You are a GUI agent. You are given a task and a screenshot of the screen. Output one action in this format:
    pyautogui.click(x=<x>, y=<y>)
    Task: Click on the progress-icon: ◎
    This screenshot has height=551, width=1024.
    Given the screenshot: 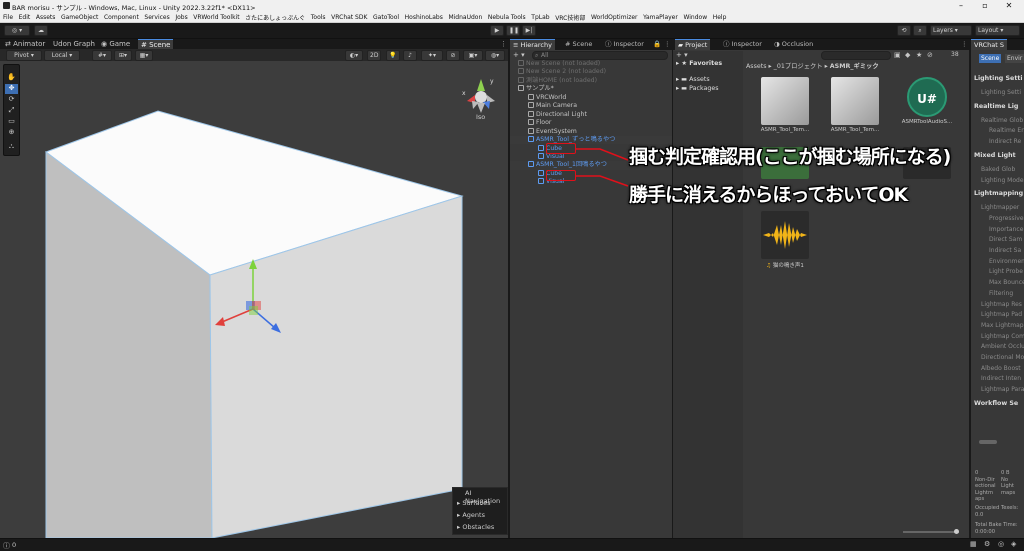 What is the action you would take?
    pyautogui.click(x=1001, y=544)
    